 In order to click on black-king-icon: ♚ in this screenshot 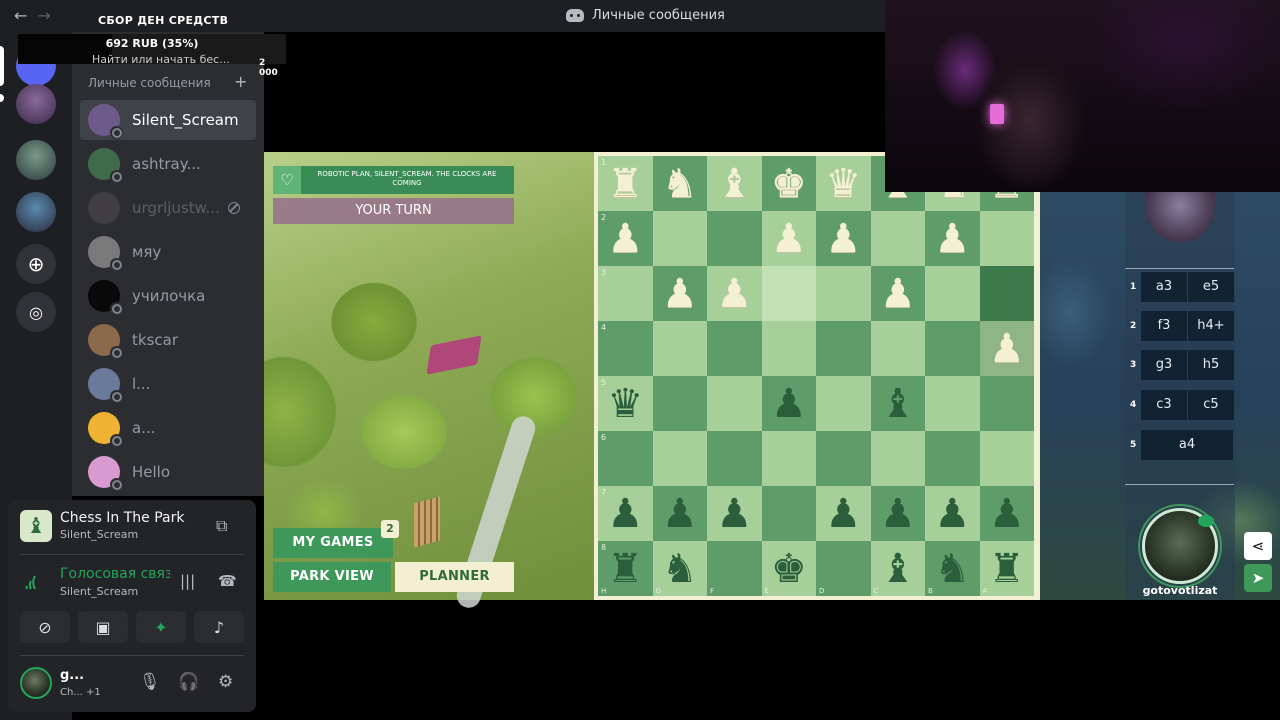, I will do `click(789, 569)`.